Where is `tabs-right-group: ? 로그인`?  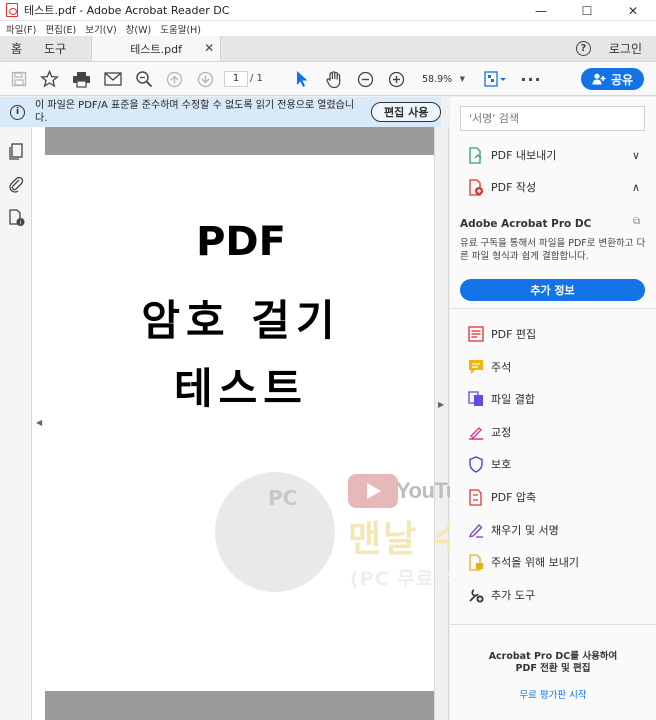
tabs-right-group: ? 로그인 is located at coordinates (615, 48).